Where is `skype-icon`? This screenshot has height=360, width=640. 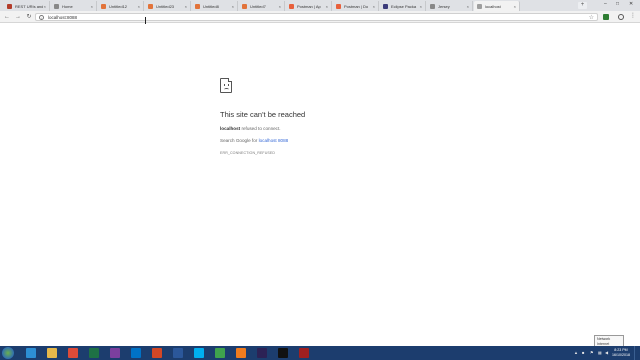
skype-icon is located at coordinates (199, 353).